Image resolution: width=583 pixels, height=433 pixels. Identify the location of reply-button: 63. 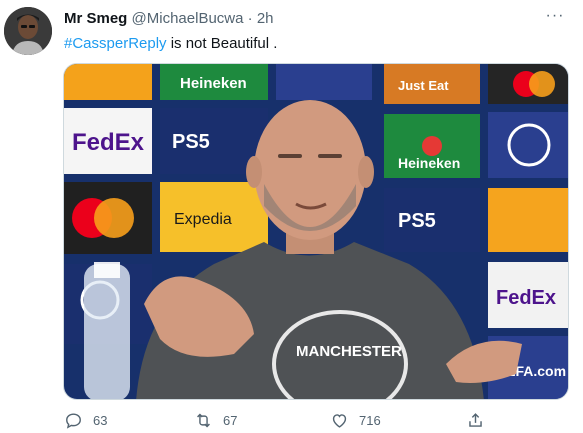
(85, 420).